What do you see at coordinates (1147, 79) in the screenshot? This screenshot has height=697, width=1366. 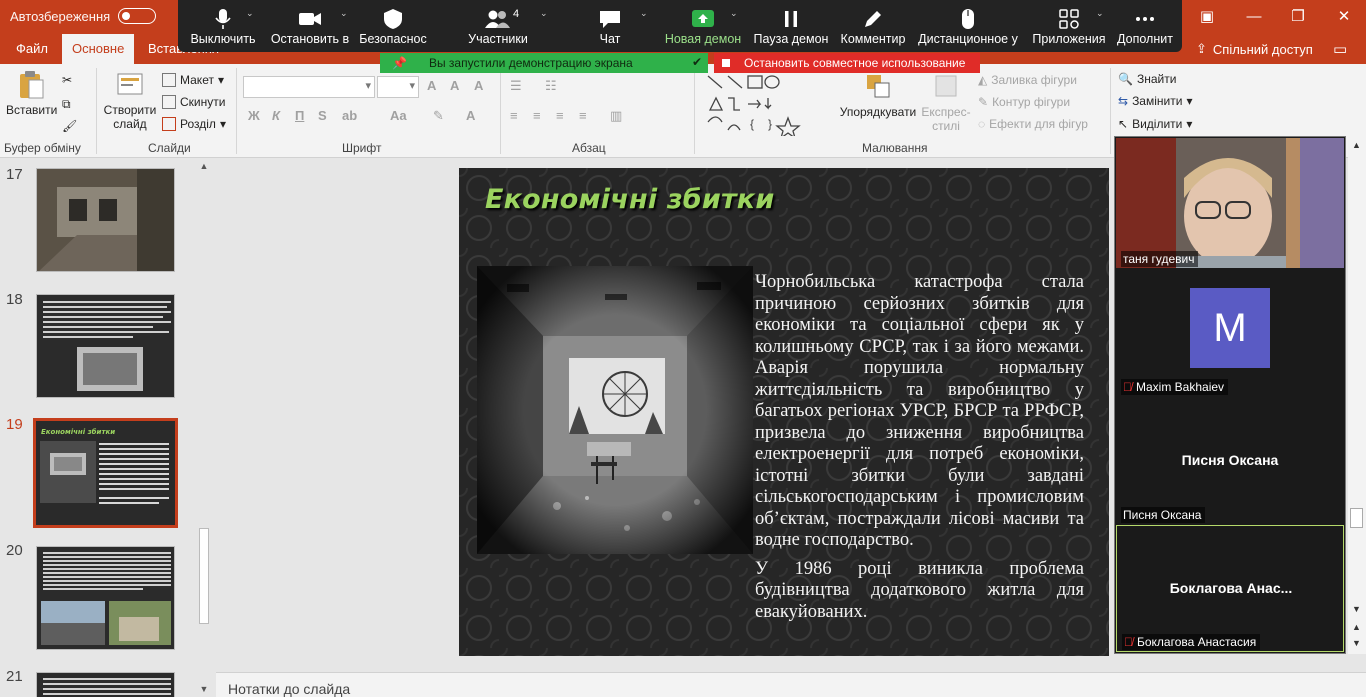 I see `find-button: 🔍 Знайти` at bounding box center [1147, 79].